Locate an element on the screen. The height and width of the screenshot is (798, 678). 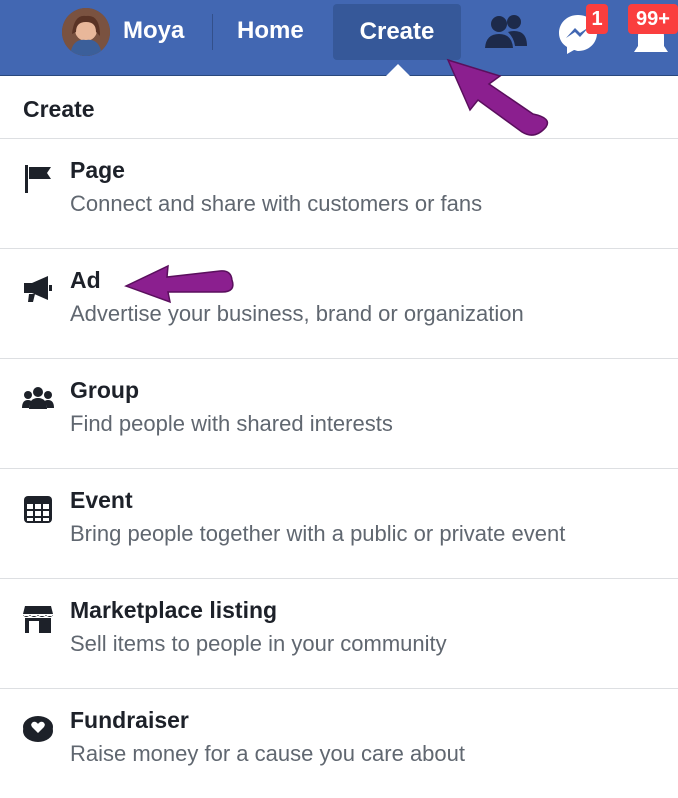
nav-create-button: Create is located at coordinates (397, 32).